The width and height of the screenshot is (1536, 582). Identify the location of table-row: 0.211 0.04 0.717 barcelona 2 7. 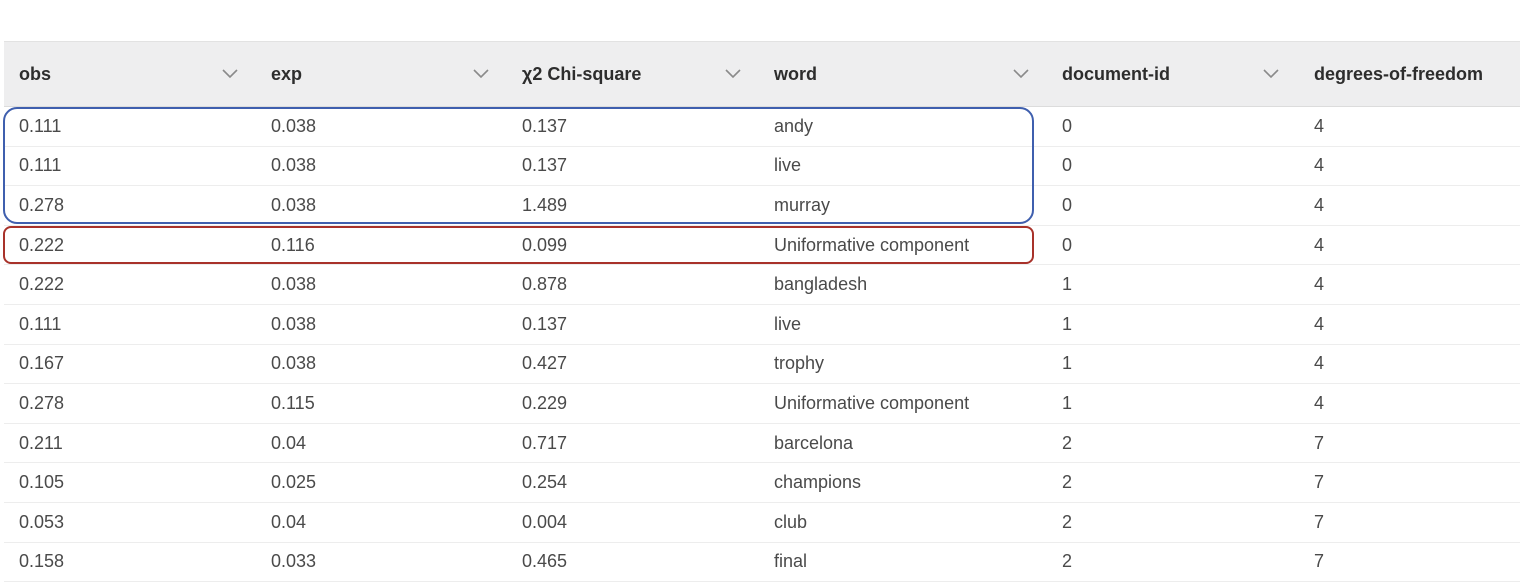
(762, 444).